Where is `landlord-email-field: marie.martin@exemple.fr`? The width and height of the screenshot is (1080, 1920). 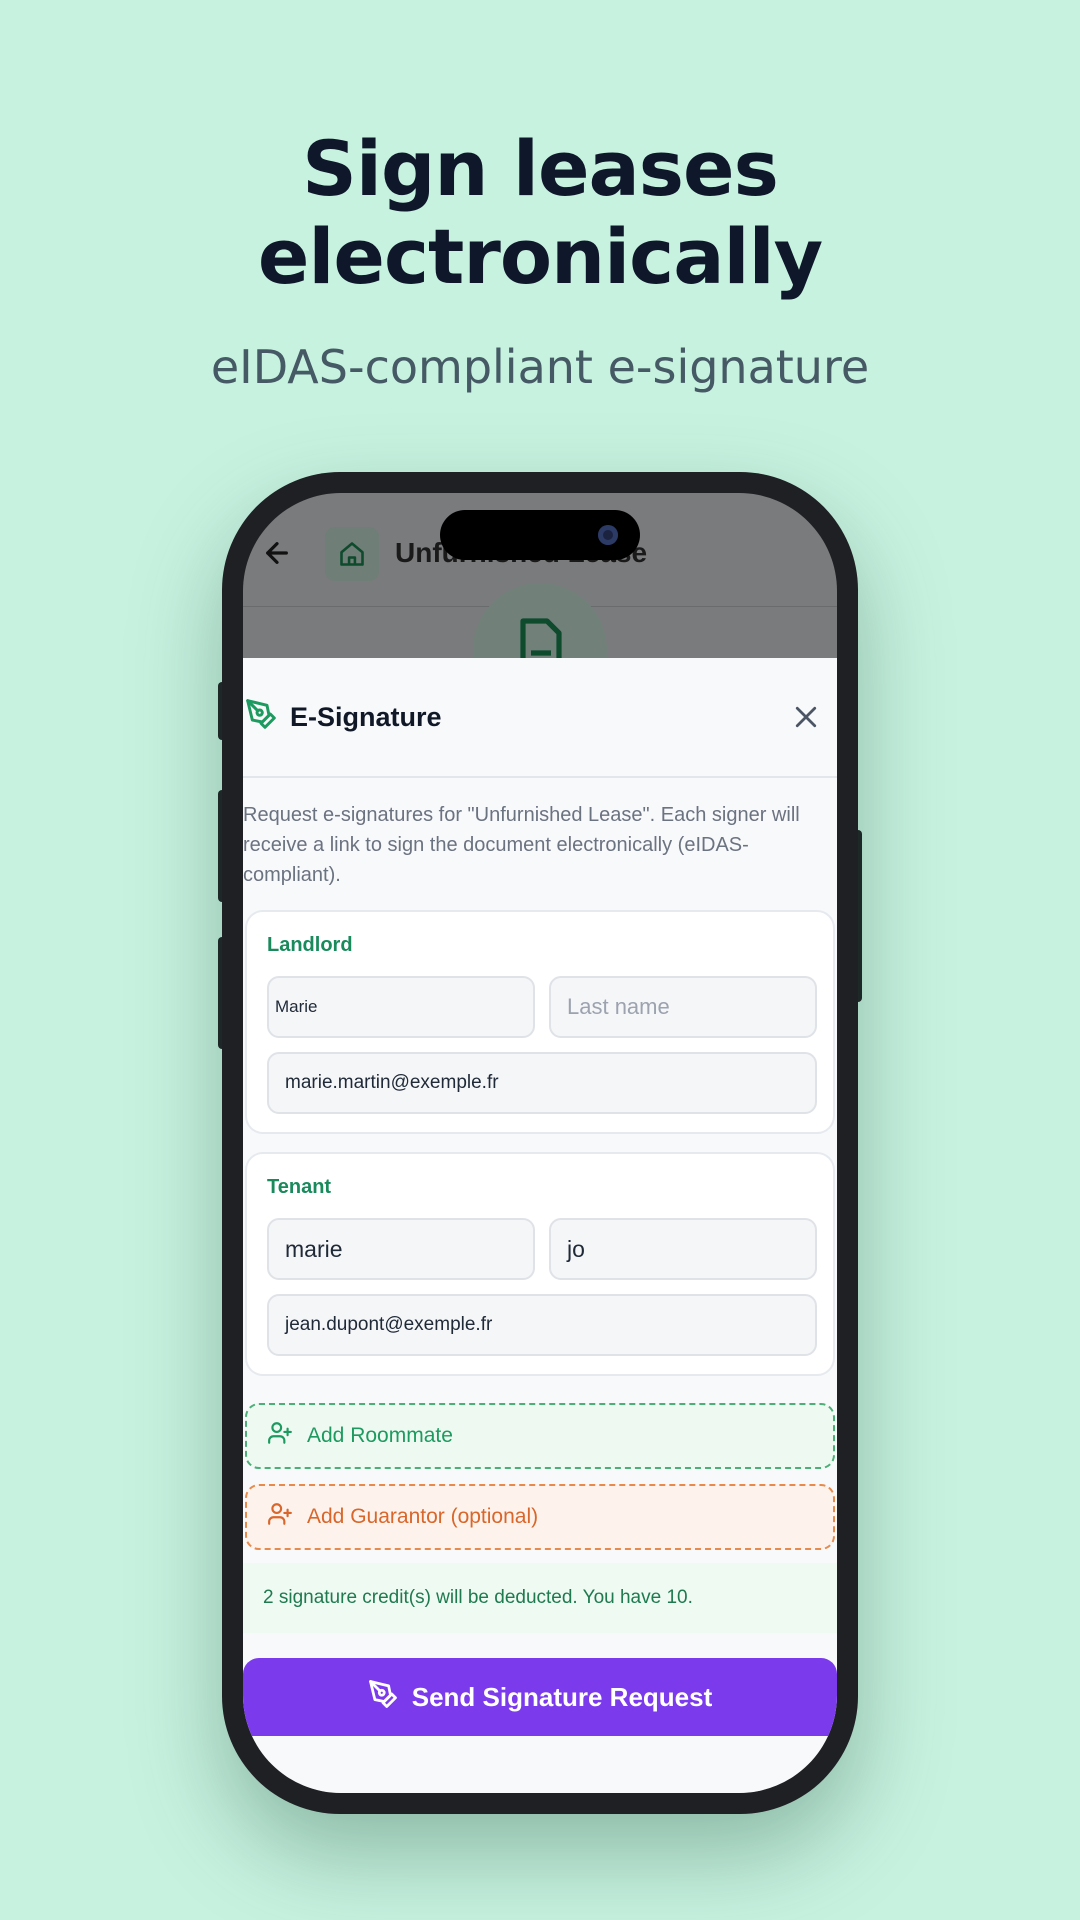 landlord-email-field: marie.martin@exemple.fr is located at coordinates (542, 1083).